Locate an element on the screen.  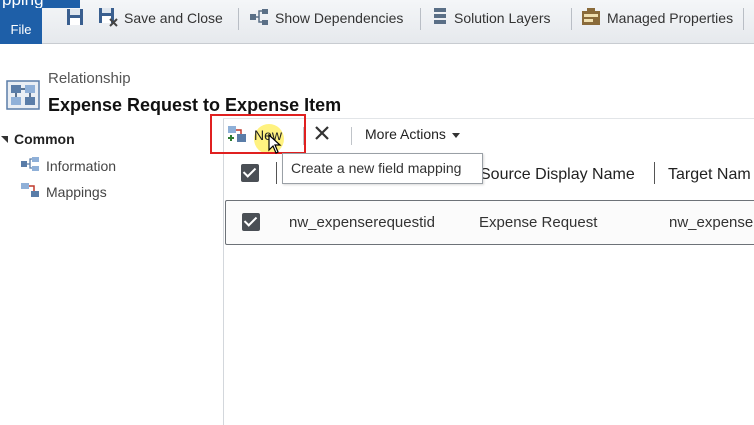
cell-source-display-name: Expense Request is located at coordinates (538, 222).